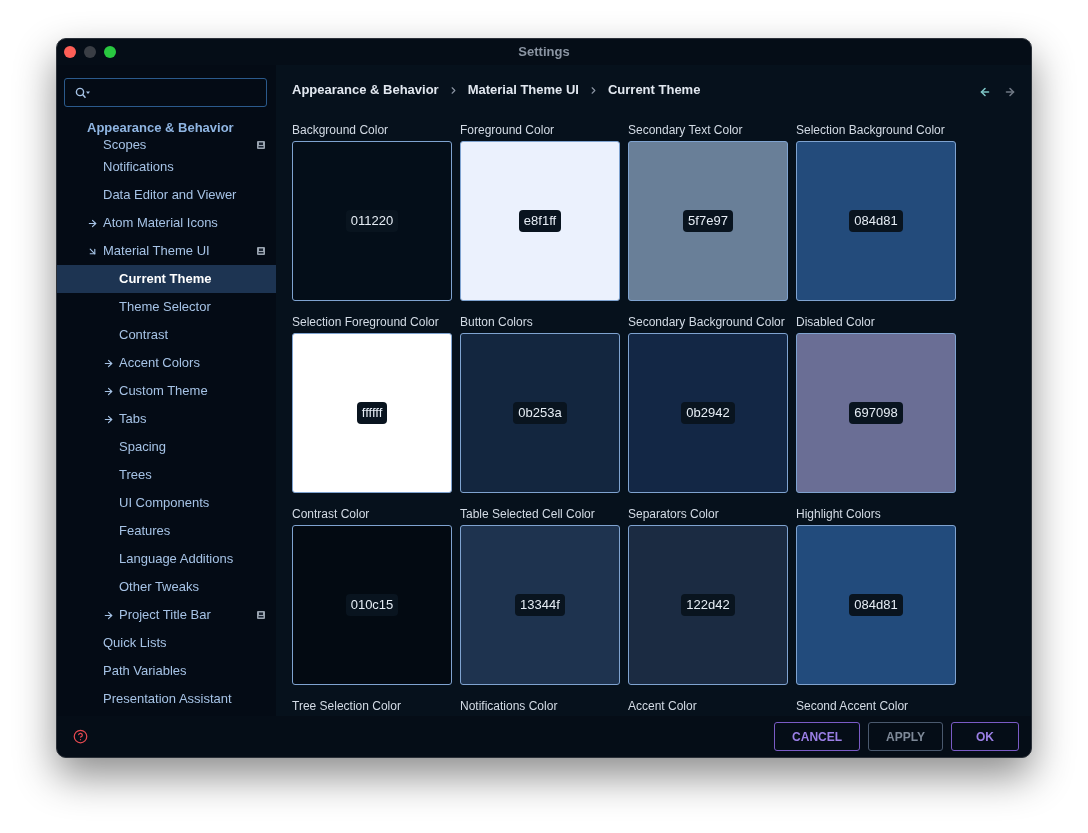  I want to click on hex-value: 5f7e97, so click(708, 221).